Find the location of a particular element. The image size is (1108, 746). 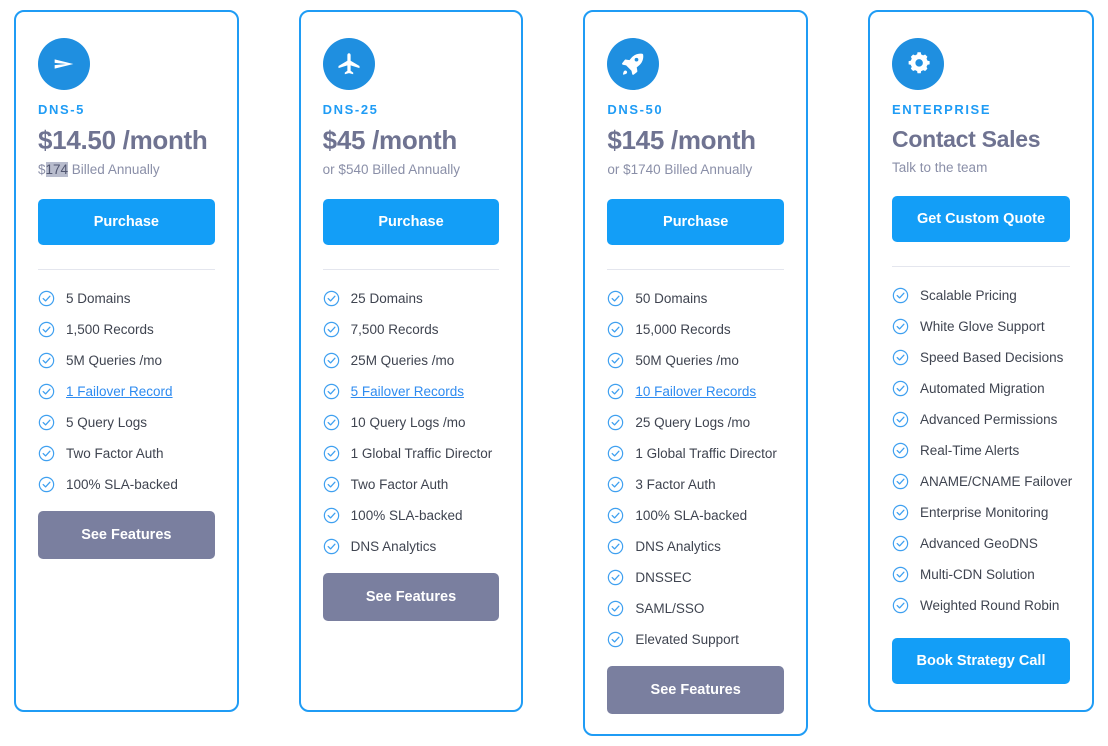

gears-icon is located at coordinates (918, 64).